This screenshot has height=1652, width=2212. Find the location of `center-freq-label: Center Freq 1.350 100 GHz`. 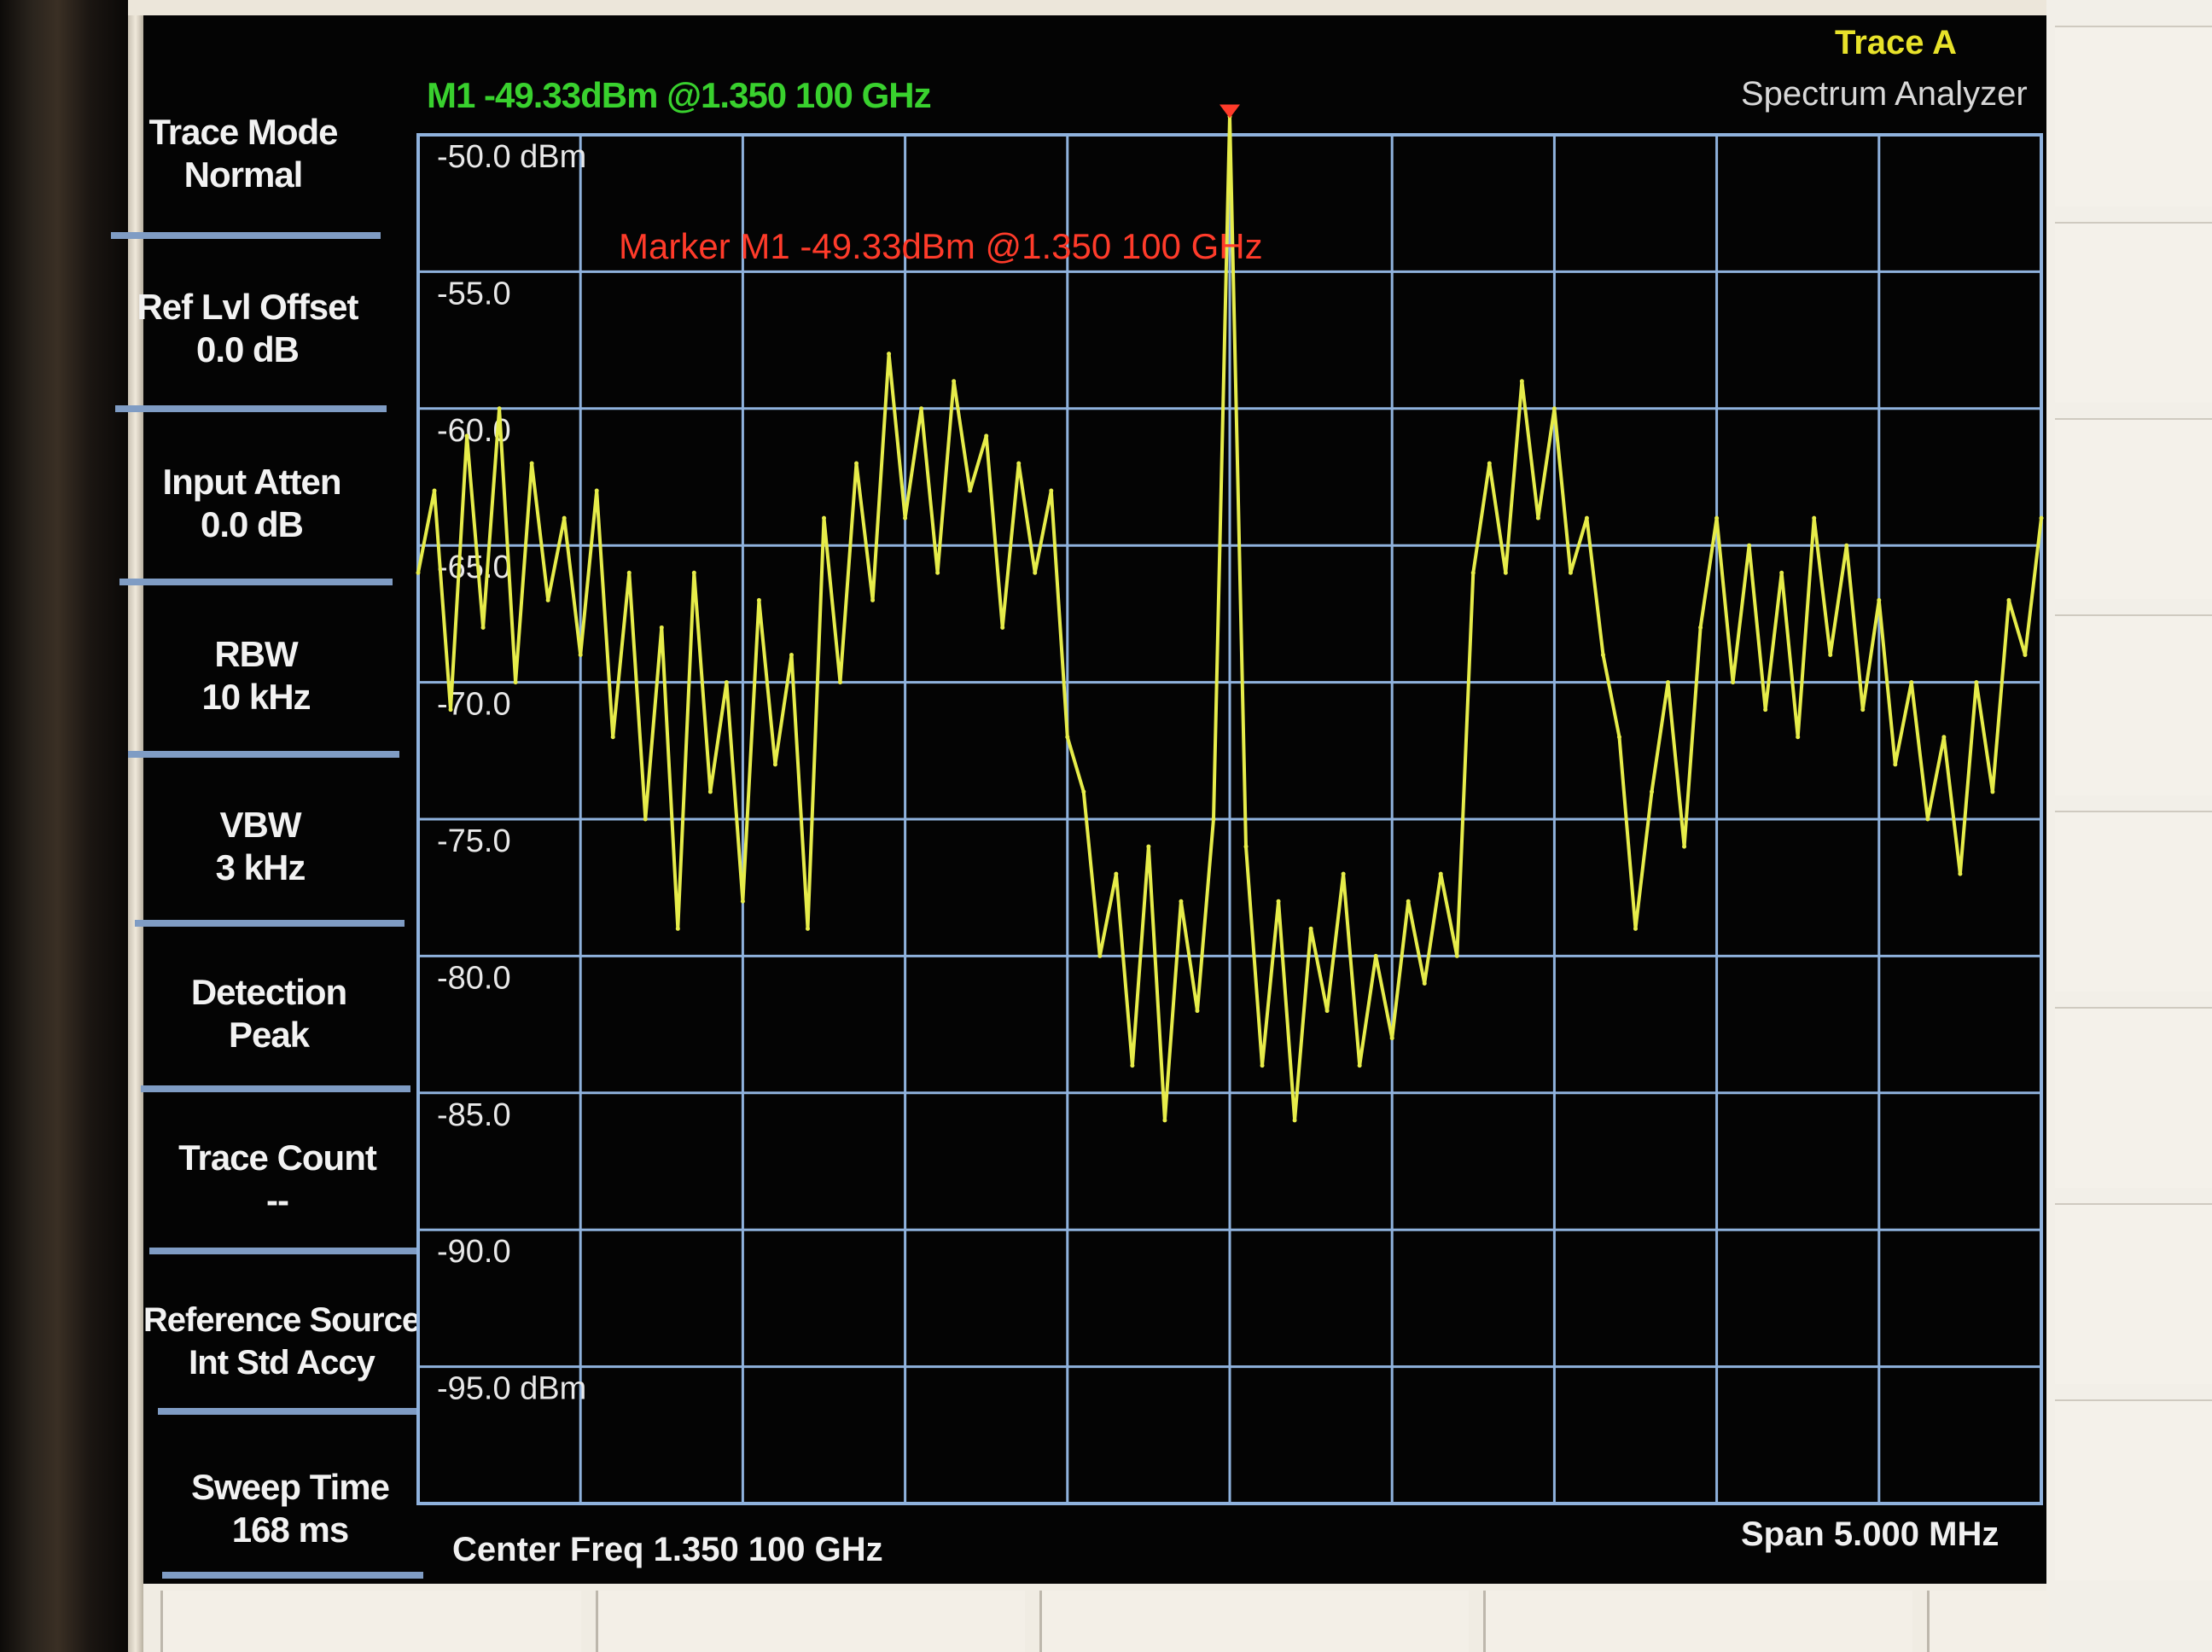

center-freq-label: Center Freq 1.350 100 GHz is located at coordinates (667, 1549).